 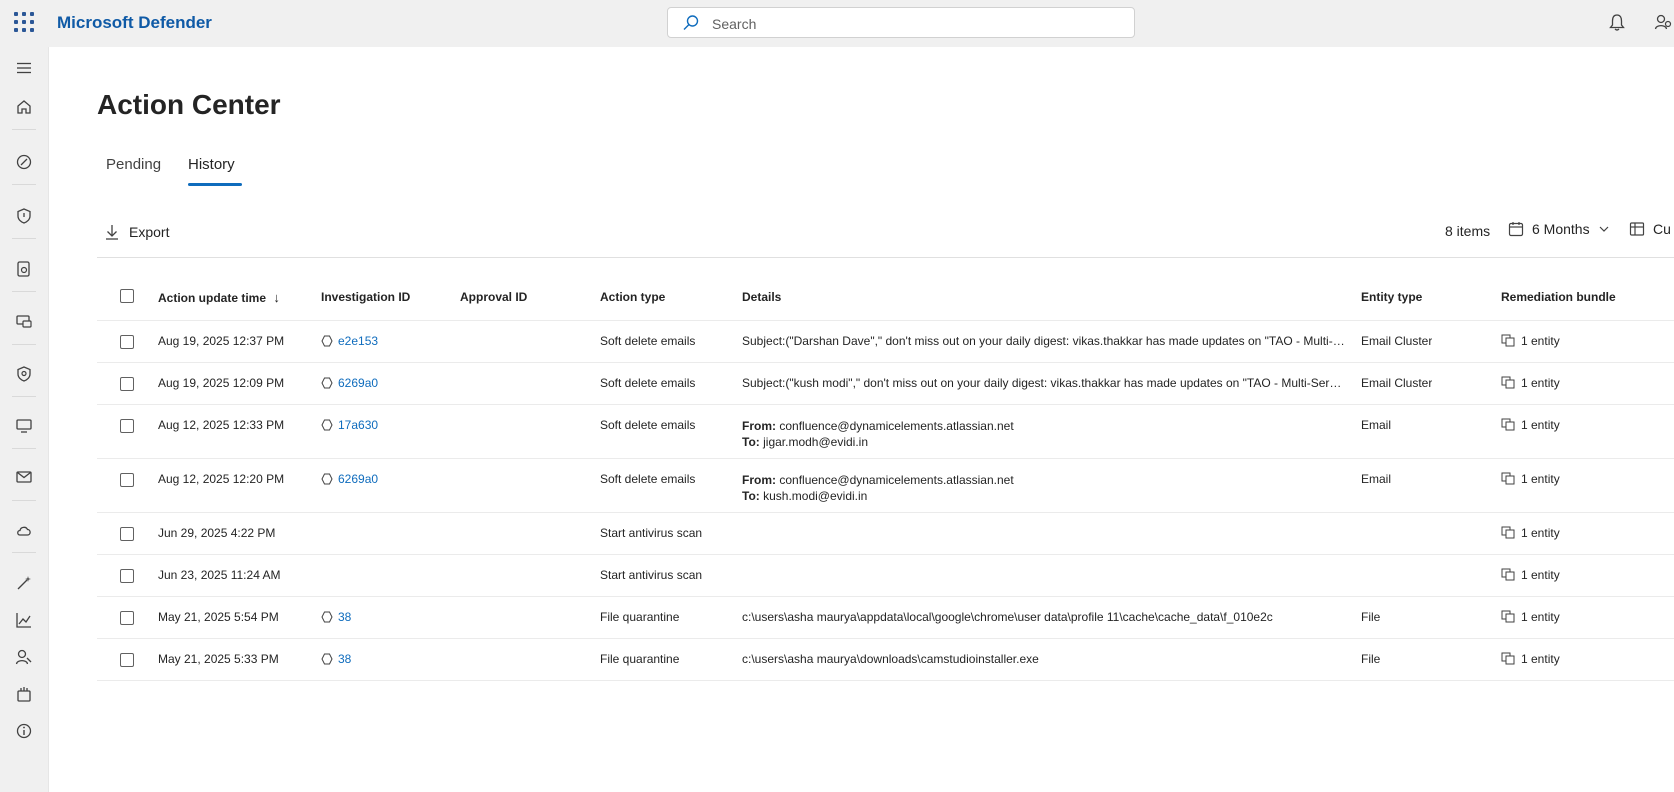 I want to click on customize-icon, so click(x=1637, y=229).